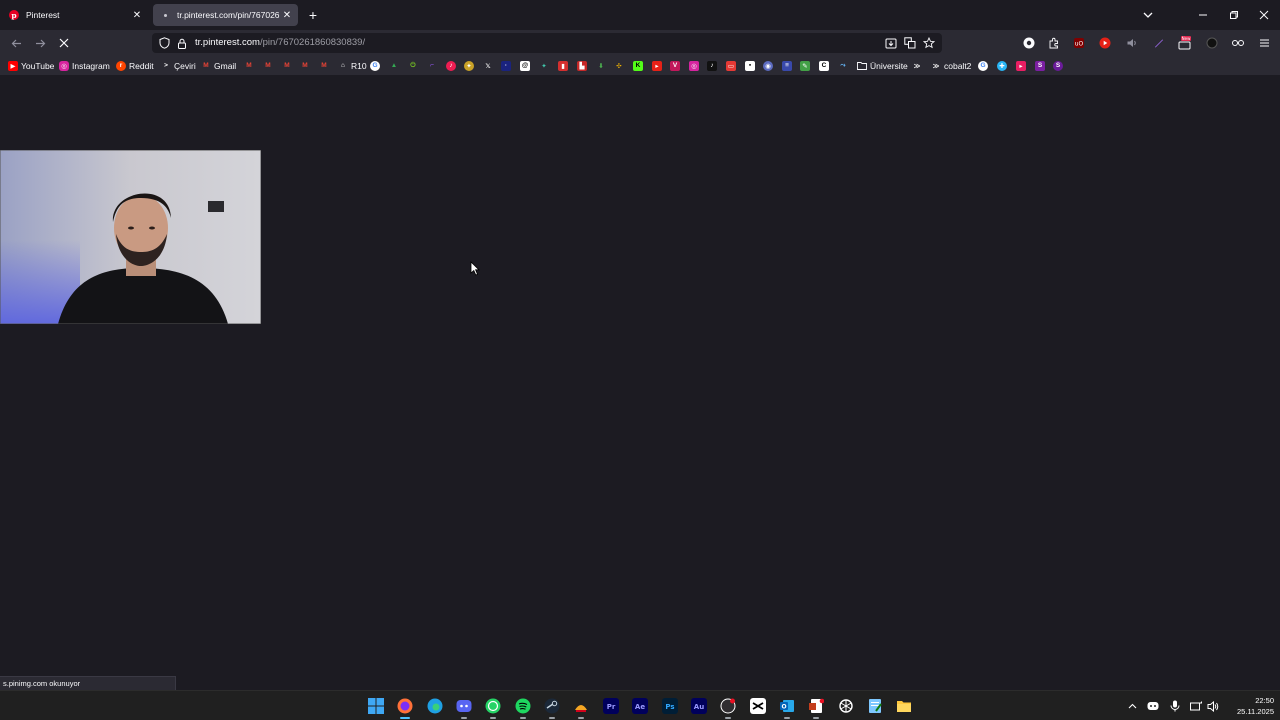 The image size is (1280, 720). What do you see at coordinates (1185, 43) in the screenshot?
I see `new-feature-icon: New` at bounding box center [1185, 43].